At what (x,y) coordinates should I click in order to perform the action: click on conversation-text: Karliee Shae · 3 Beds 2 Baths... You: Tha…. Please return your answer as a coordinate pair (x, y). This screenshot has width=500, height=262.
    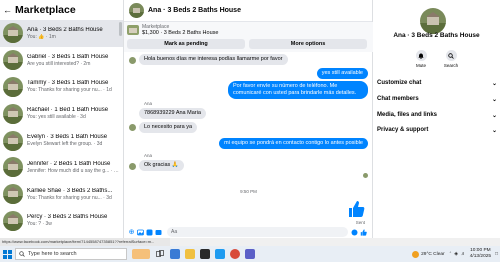
    Looking at the image, I should click on (73, 194).